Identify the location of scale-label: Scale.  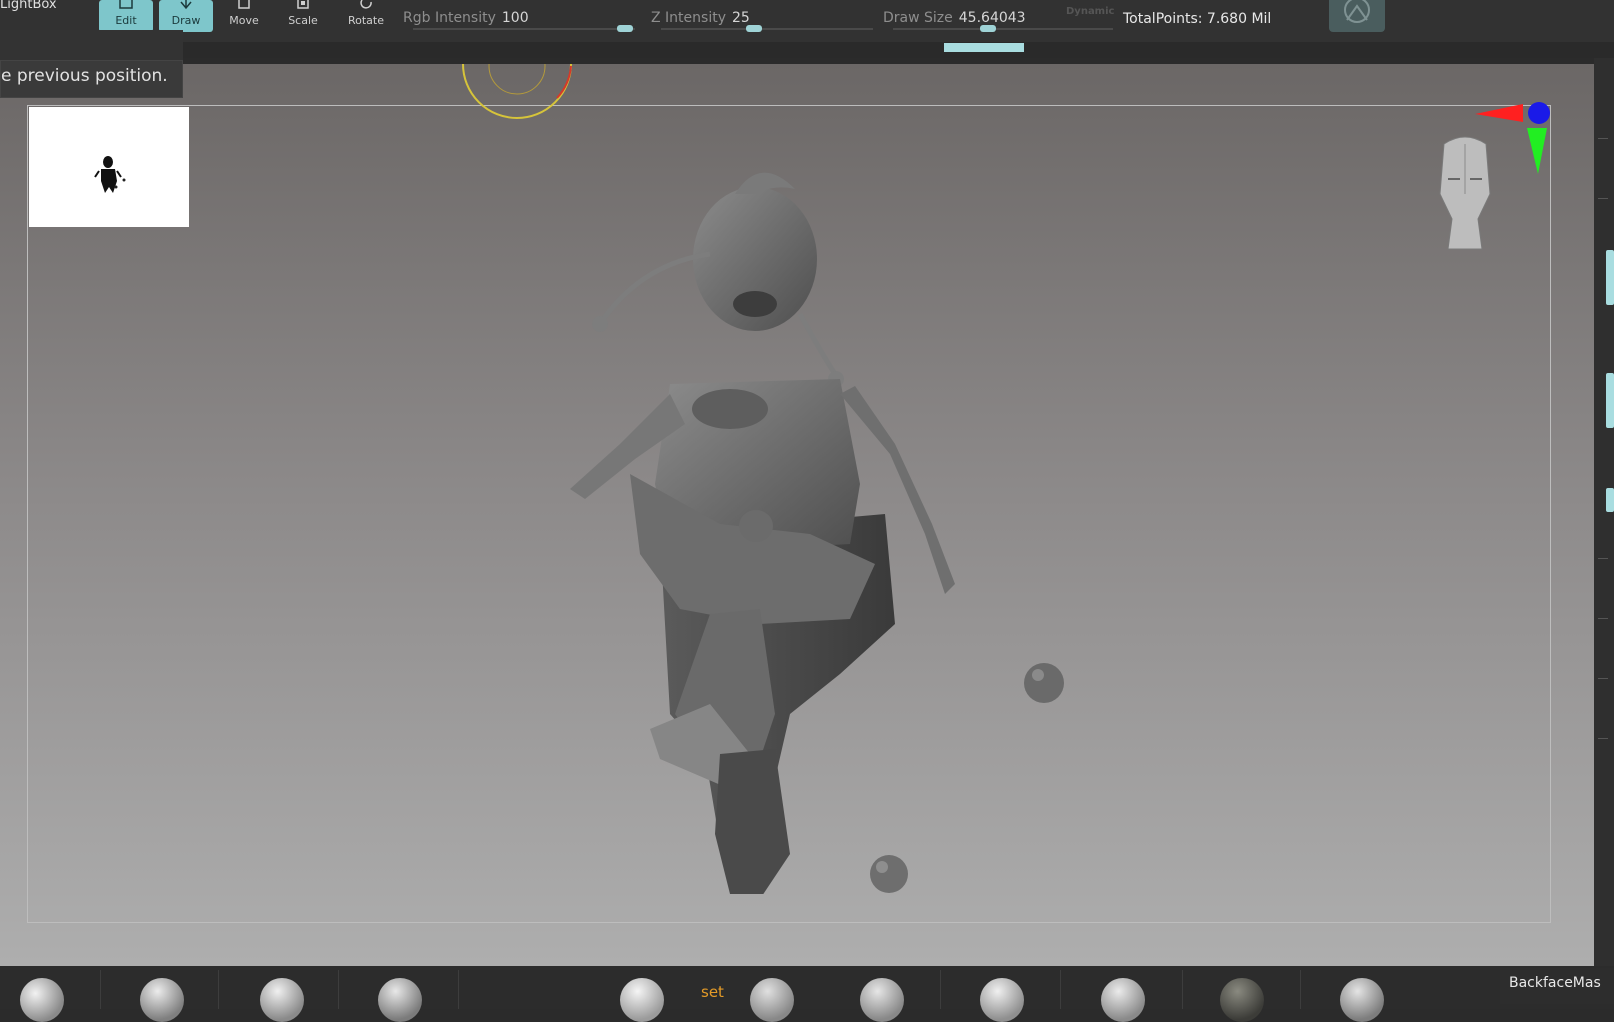
(303, 20).